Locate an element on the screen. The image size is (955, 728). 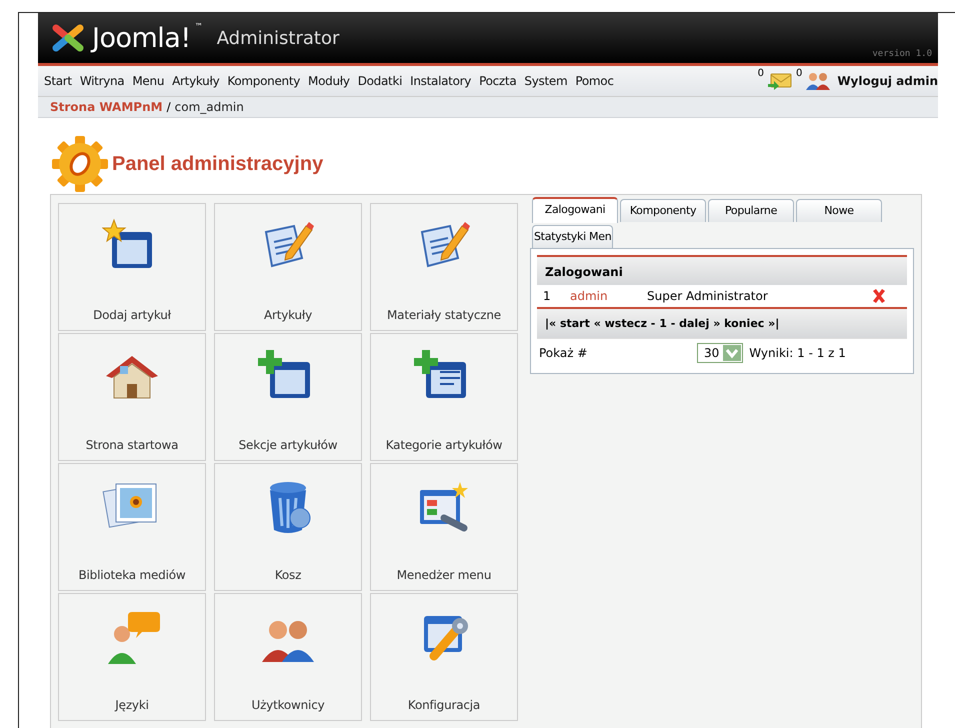
table-cell-text: Super Administrator is located at coordinates (708, 296).